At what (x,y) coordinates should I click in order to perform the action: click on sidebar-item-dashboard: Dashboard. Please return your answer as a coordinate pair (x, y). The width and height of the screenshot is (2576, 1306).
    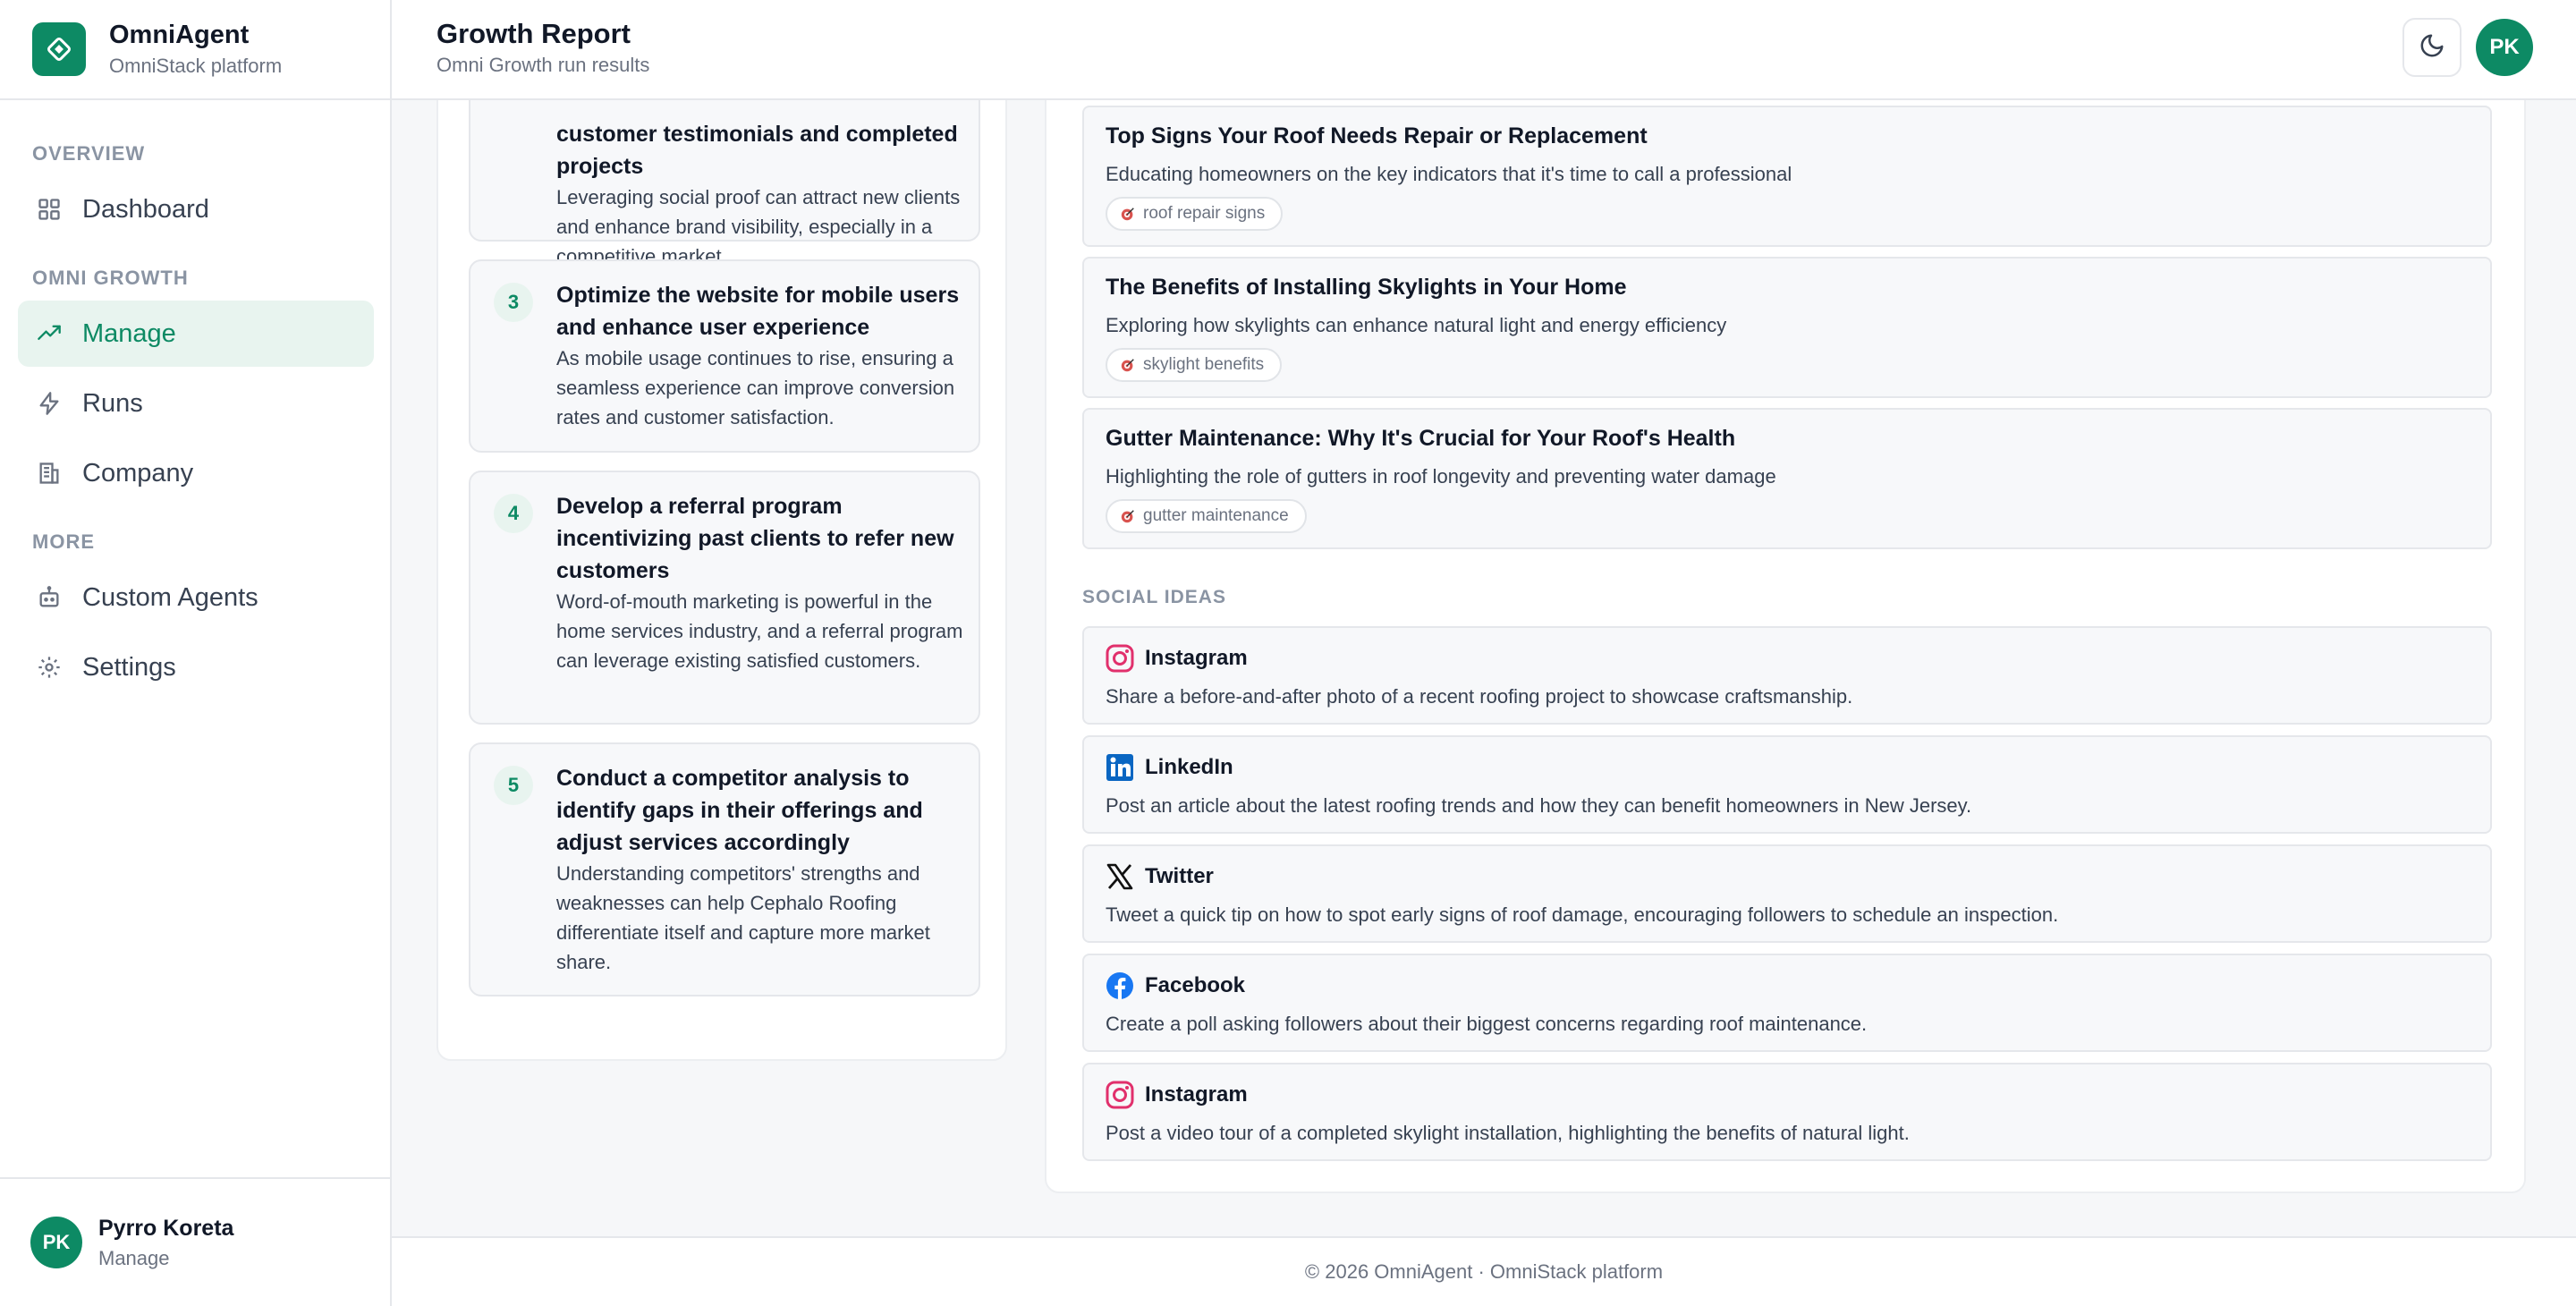
    Looking at the image, I should click on (196, 209).